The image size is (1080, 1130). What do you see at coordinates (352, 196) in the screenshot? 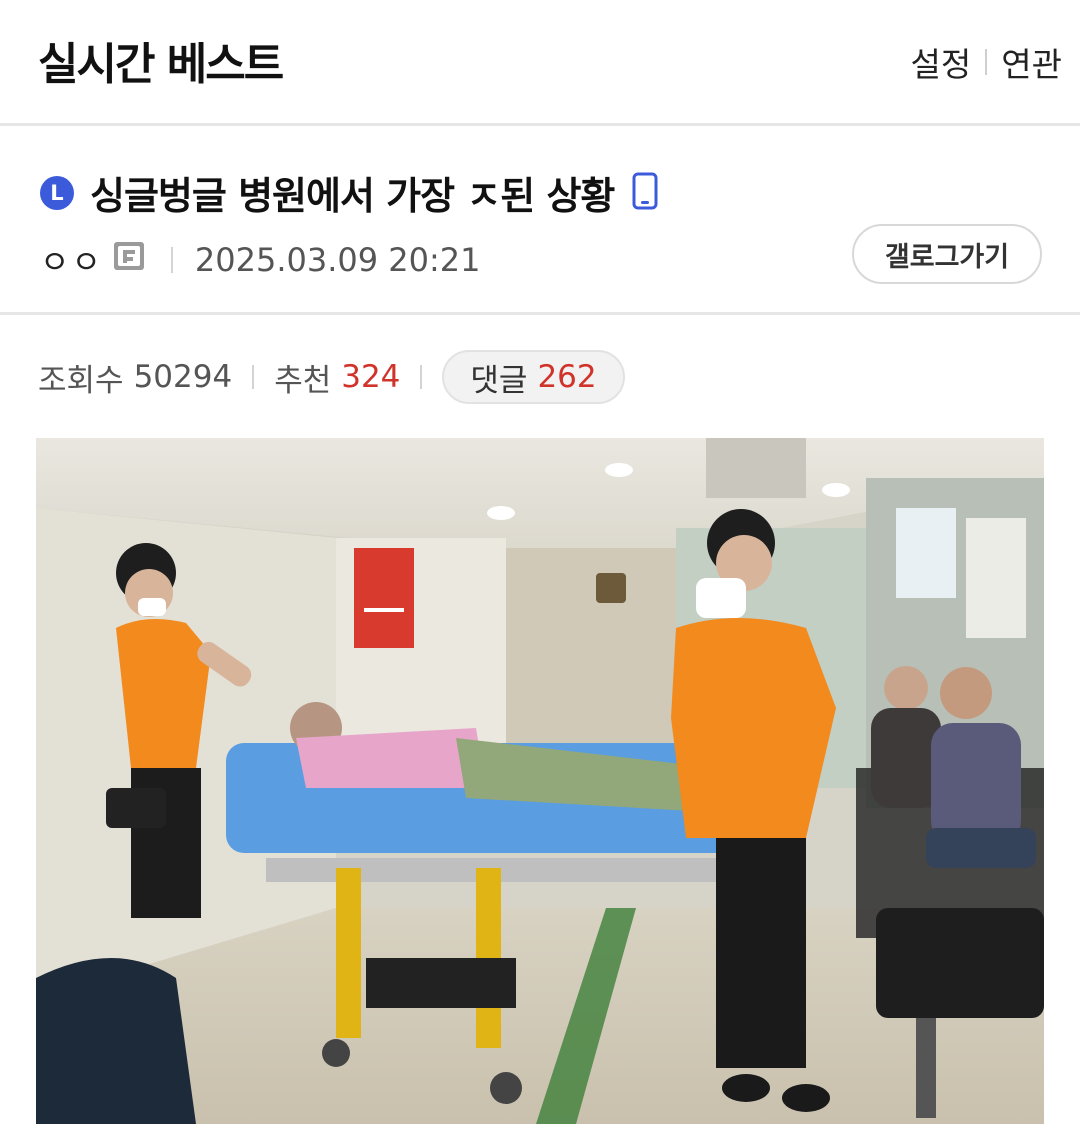
I see `post-title: 싱글벙글 병원에서 가장 ㅈ된 상황` at bounding box center [352, 196].